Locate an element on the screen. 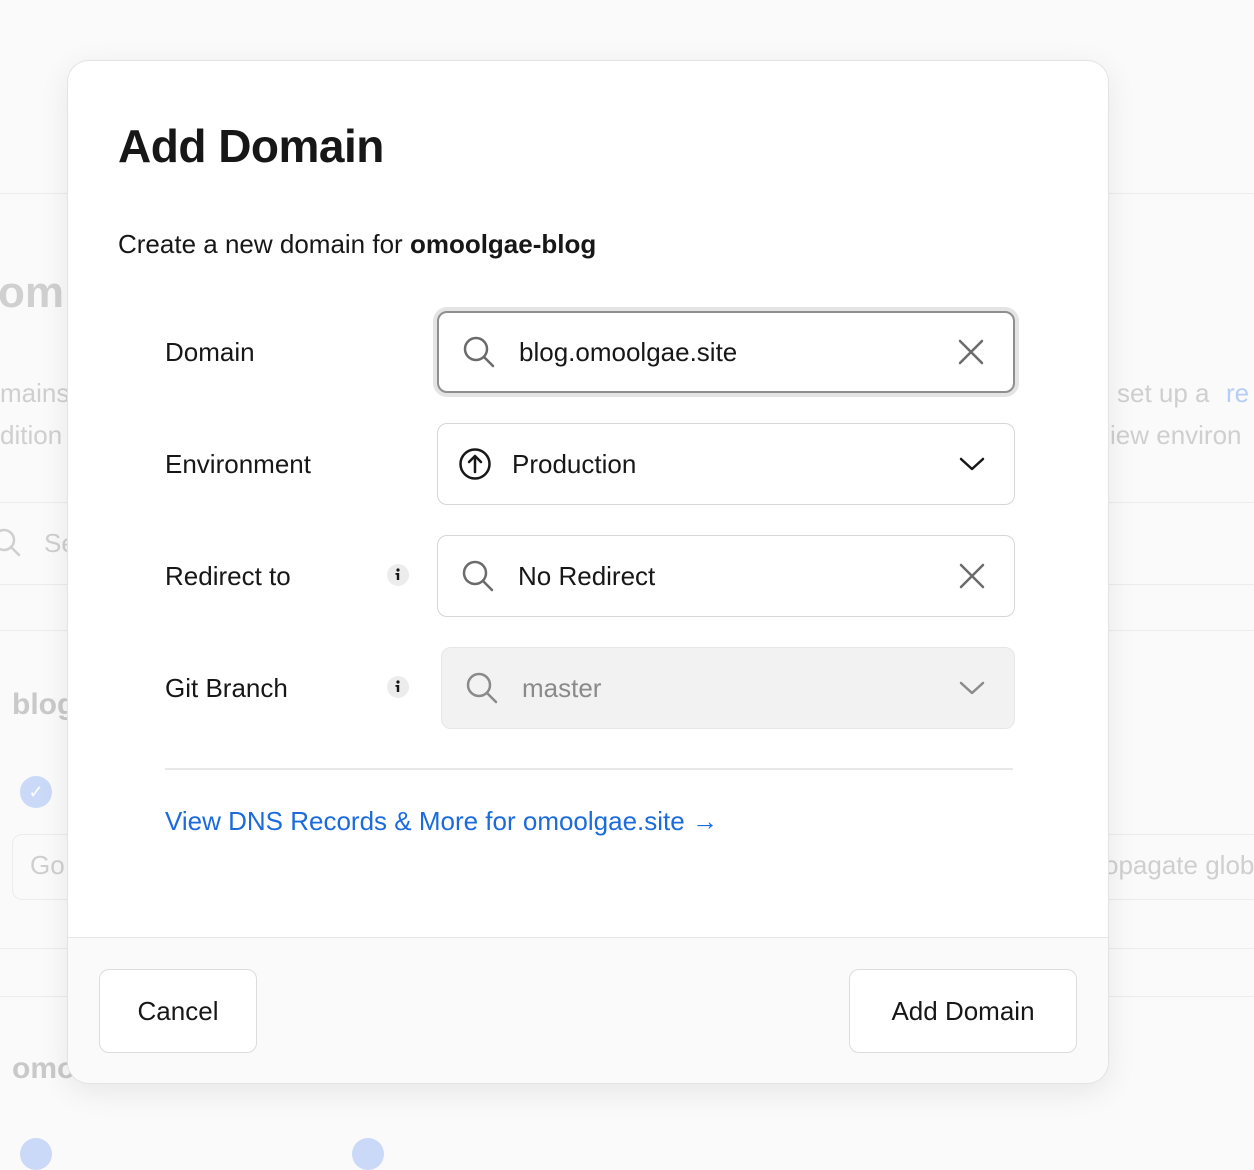  check-icon: ✓ is located at coordinates (36, 792).